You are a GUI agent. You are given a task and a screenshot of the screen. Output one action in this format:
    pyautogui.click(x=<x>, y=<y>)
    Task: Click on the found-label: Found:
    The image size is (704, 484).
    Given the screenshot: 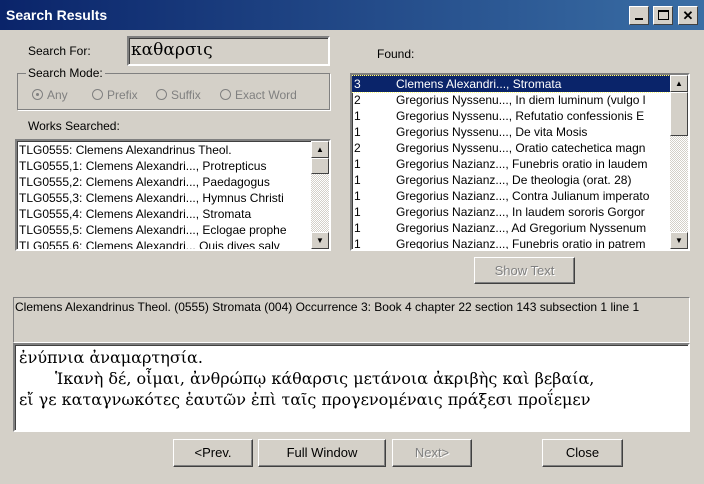 What is the action you would take?
    pyautogui.click(x=396, y=54)
    